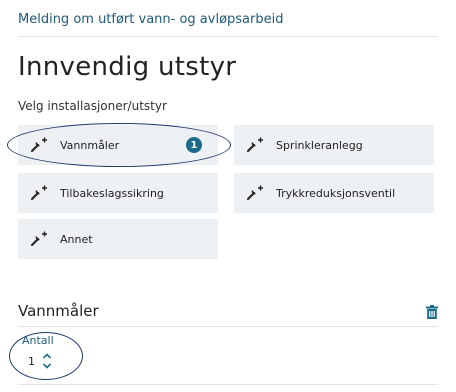  What do you see at coordinates (58, 311) in the screenshot?
I see `section-title: Vannmåler` at bounding box center [58, 311].